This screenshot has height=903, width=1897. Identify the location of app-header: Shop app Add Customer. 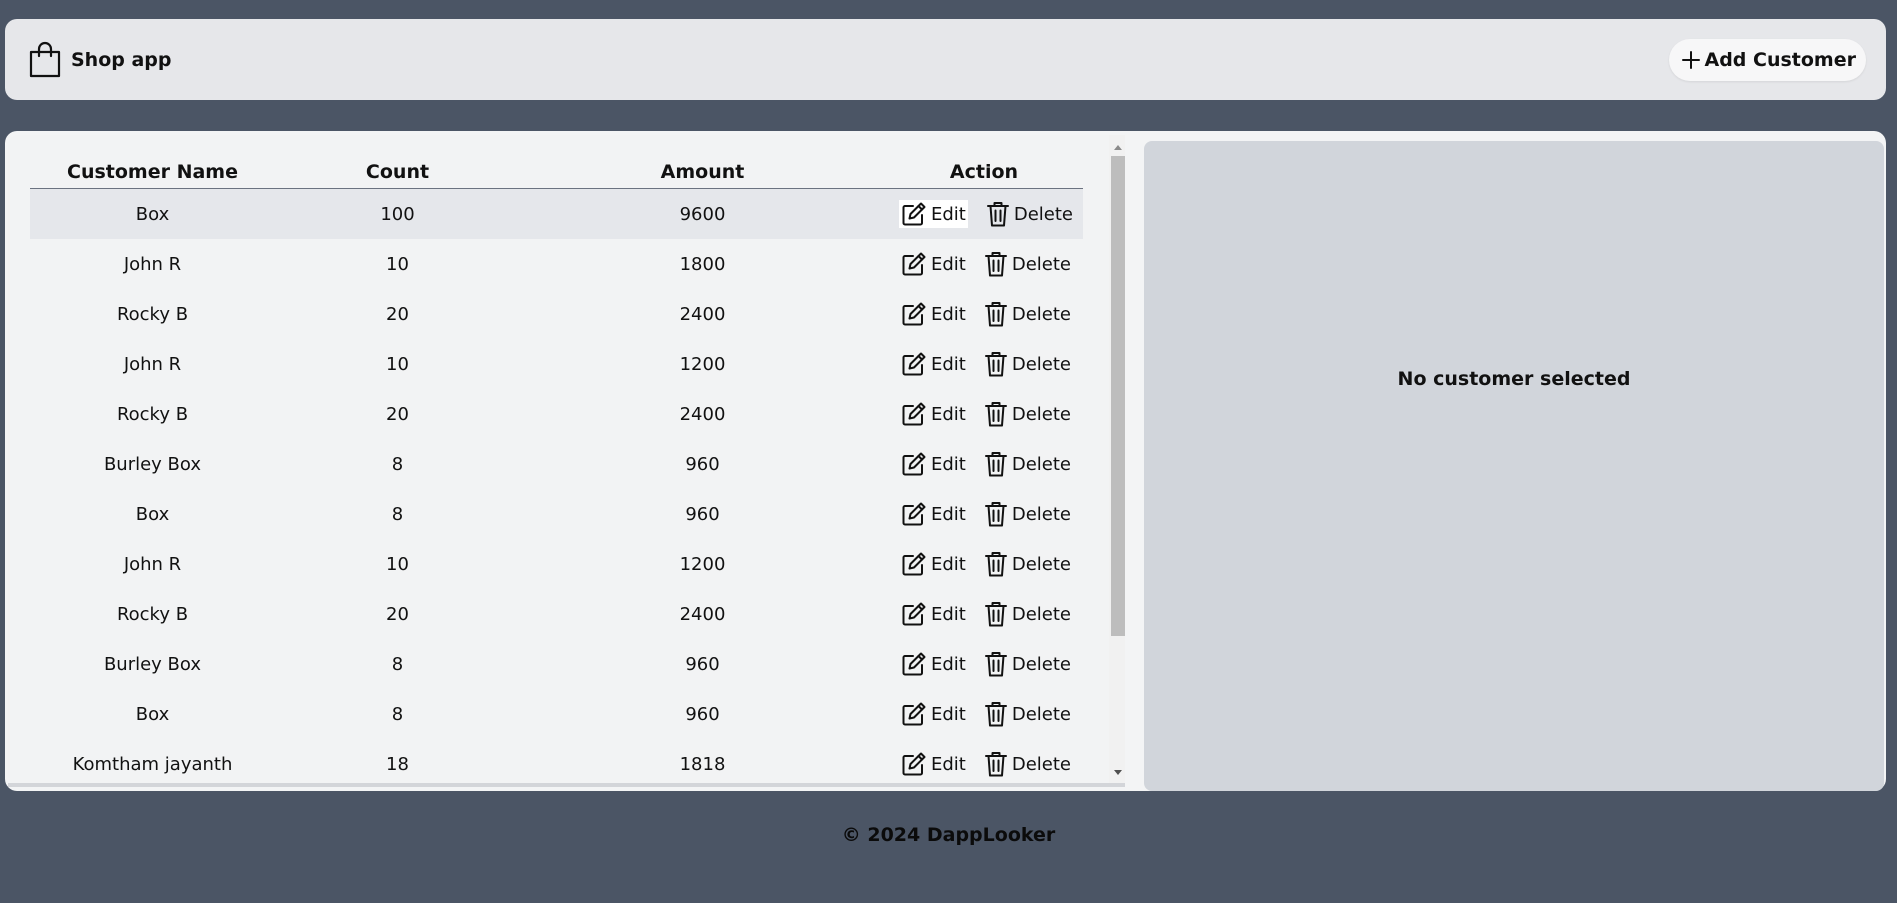
(945, 59).